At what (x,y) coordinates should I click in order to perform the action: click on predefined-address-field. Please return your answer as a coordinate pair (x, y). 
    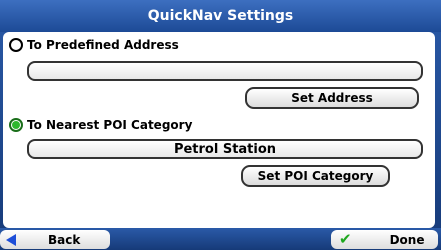
    Looking at the image, I should click on (225, 71).